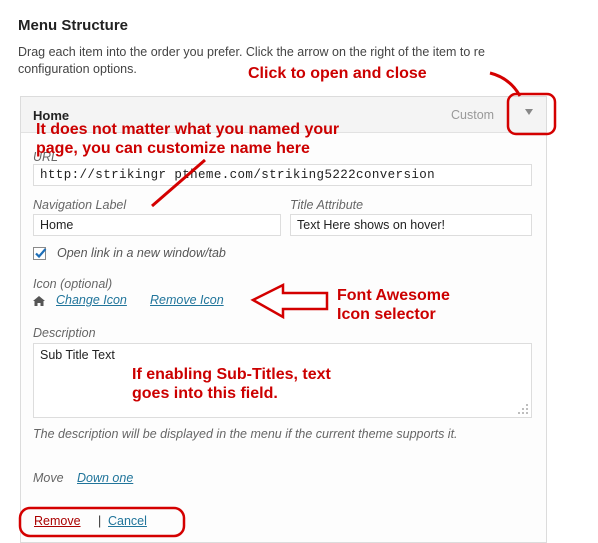 The width and height of the screenshot is (598, 543). What do you see at coordinates (411, 225) in the screenshot?
I see `title-attribute-input: Text Here shows on hover!` at bounding box center [411, 225].